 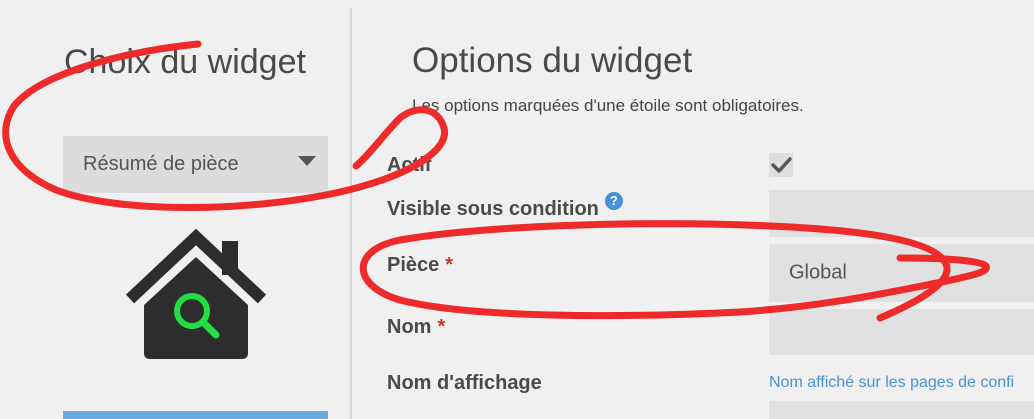 I want to click on field-label-nom: Nom *, so click(x=416, y=327).